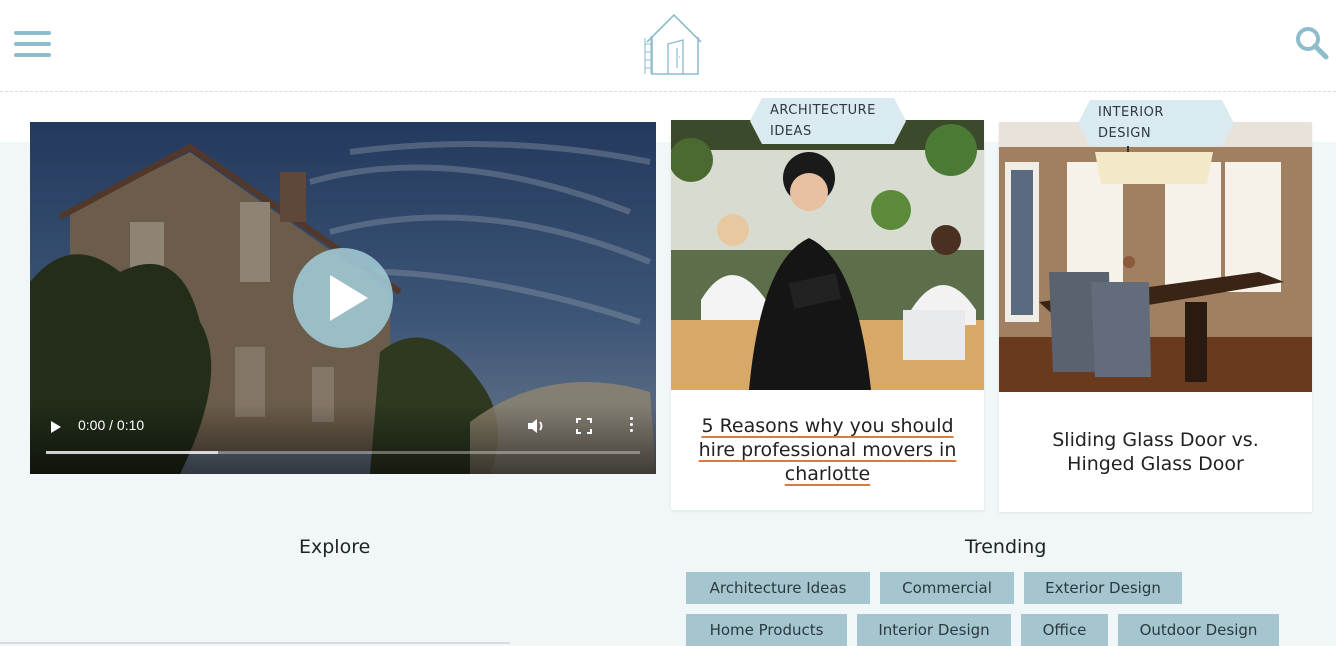 This screenshot has width=1336, height=646. What do you see at coordinates (947, 588) in the screenshot?
I see `trending-tag: Commercial` at bounding box center [947, 588].